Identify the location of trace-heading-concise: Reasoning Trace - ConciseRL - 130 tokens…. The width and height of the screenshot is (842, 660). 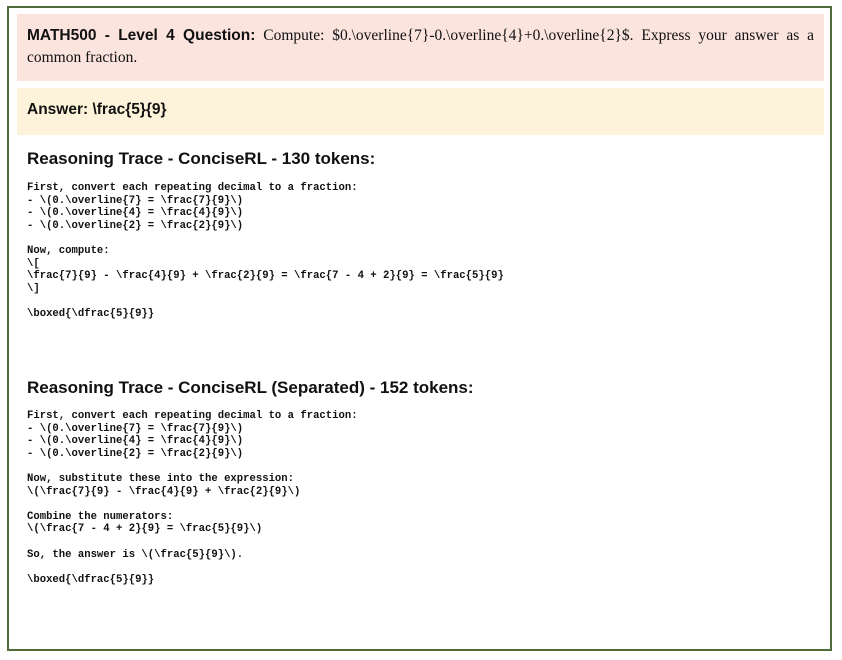
(201, 158).